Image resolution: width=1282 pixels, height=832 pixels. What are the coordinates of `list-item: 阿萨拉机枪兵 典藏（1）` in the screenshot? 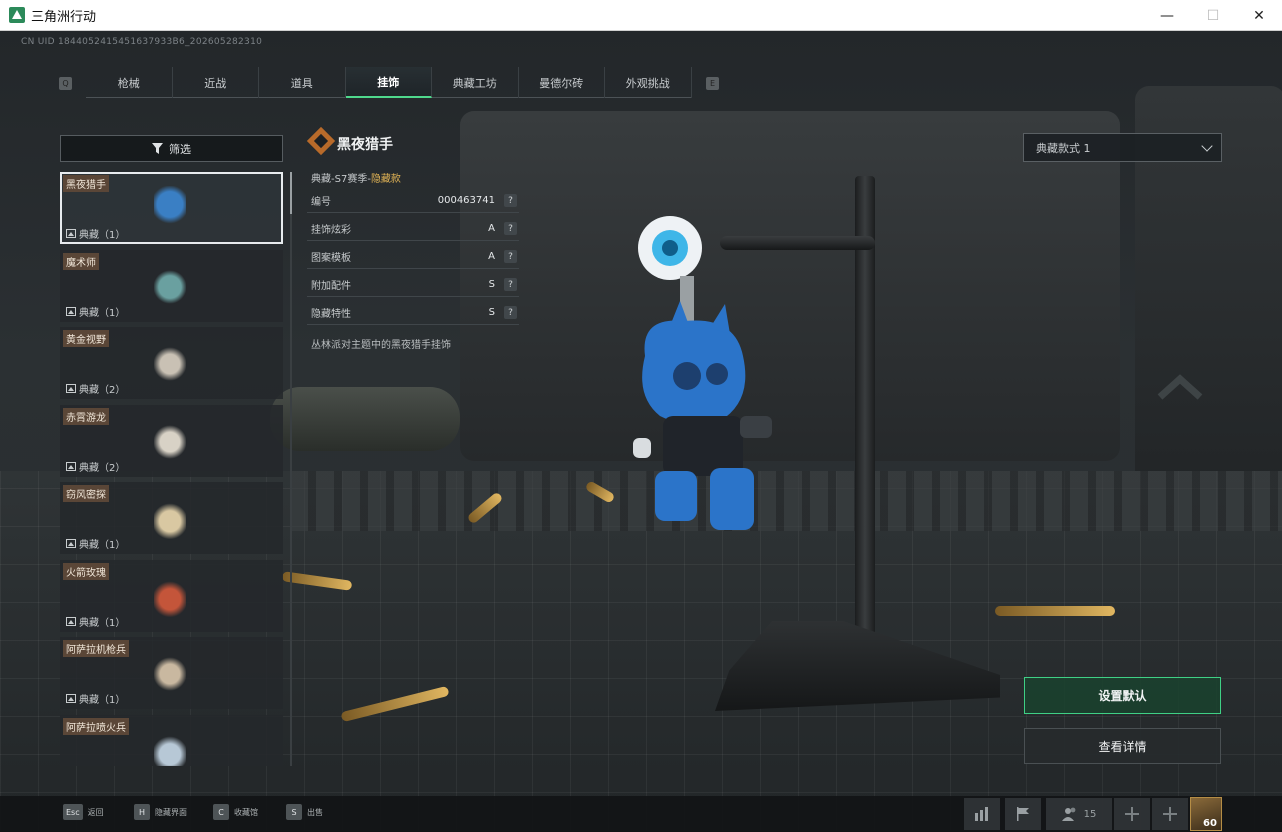 It's located at (171, 673).